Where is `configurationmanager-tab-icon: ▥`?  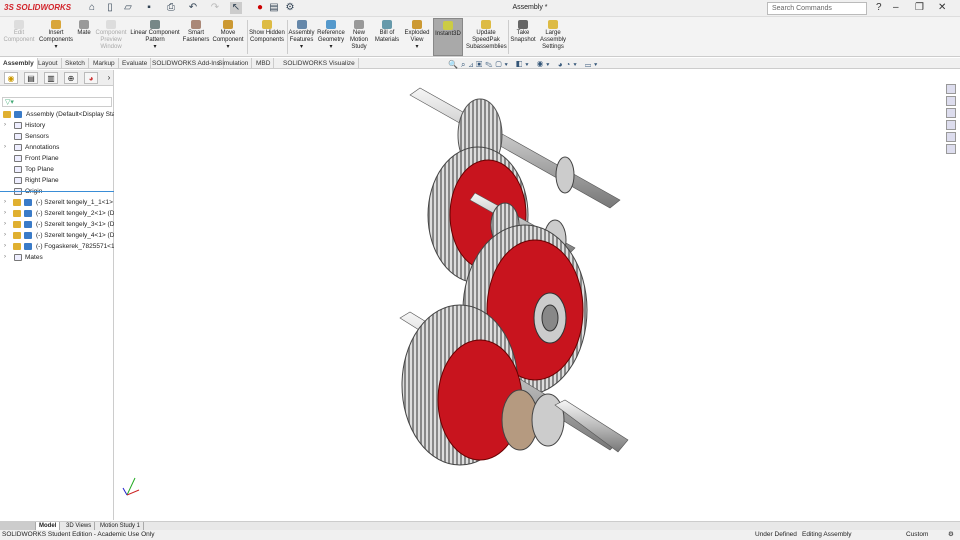 configurationmanager-tab-icon: ▥ is located at coordinates (51, 78).